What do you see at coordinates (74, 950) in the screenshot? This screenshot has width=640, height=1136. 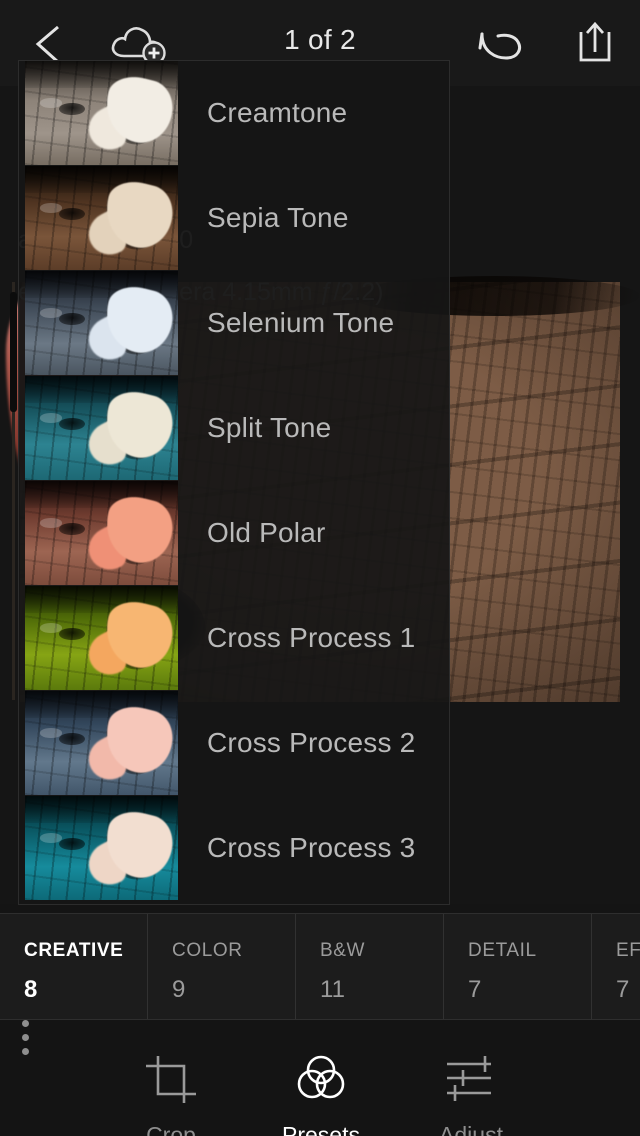 I see `category-tab-label: CREATIVE` at bounding box center [74, 950].